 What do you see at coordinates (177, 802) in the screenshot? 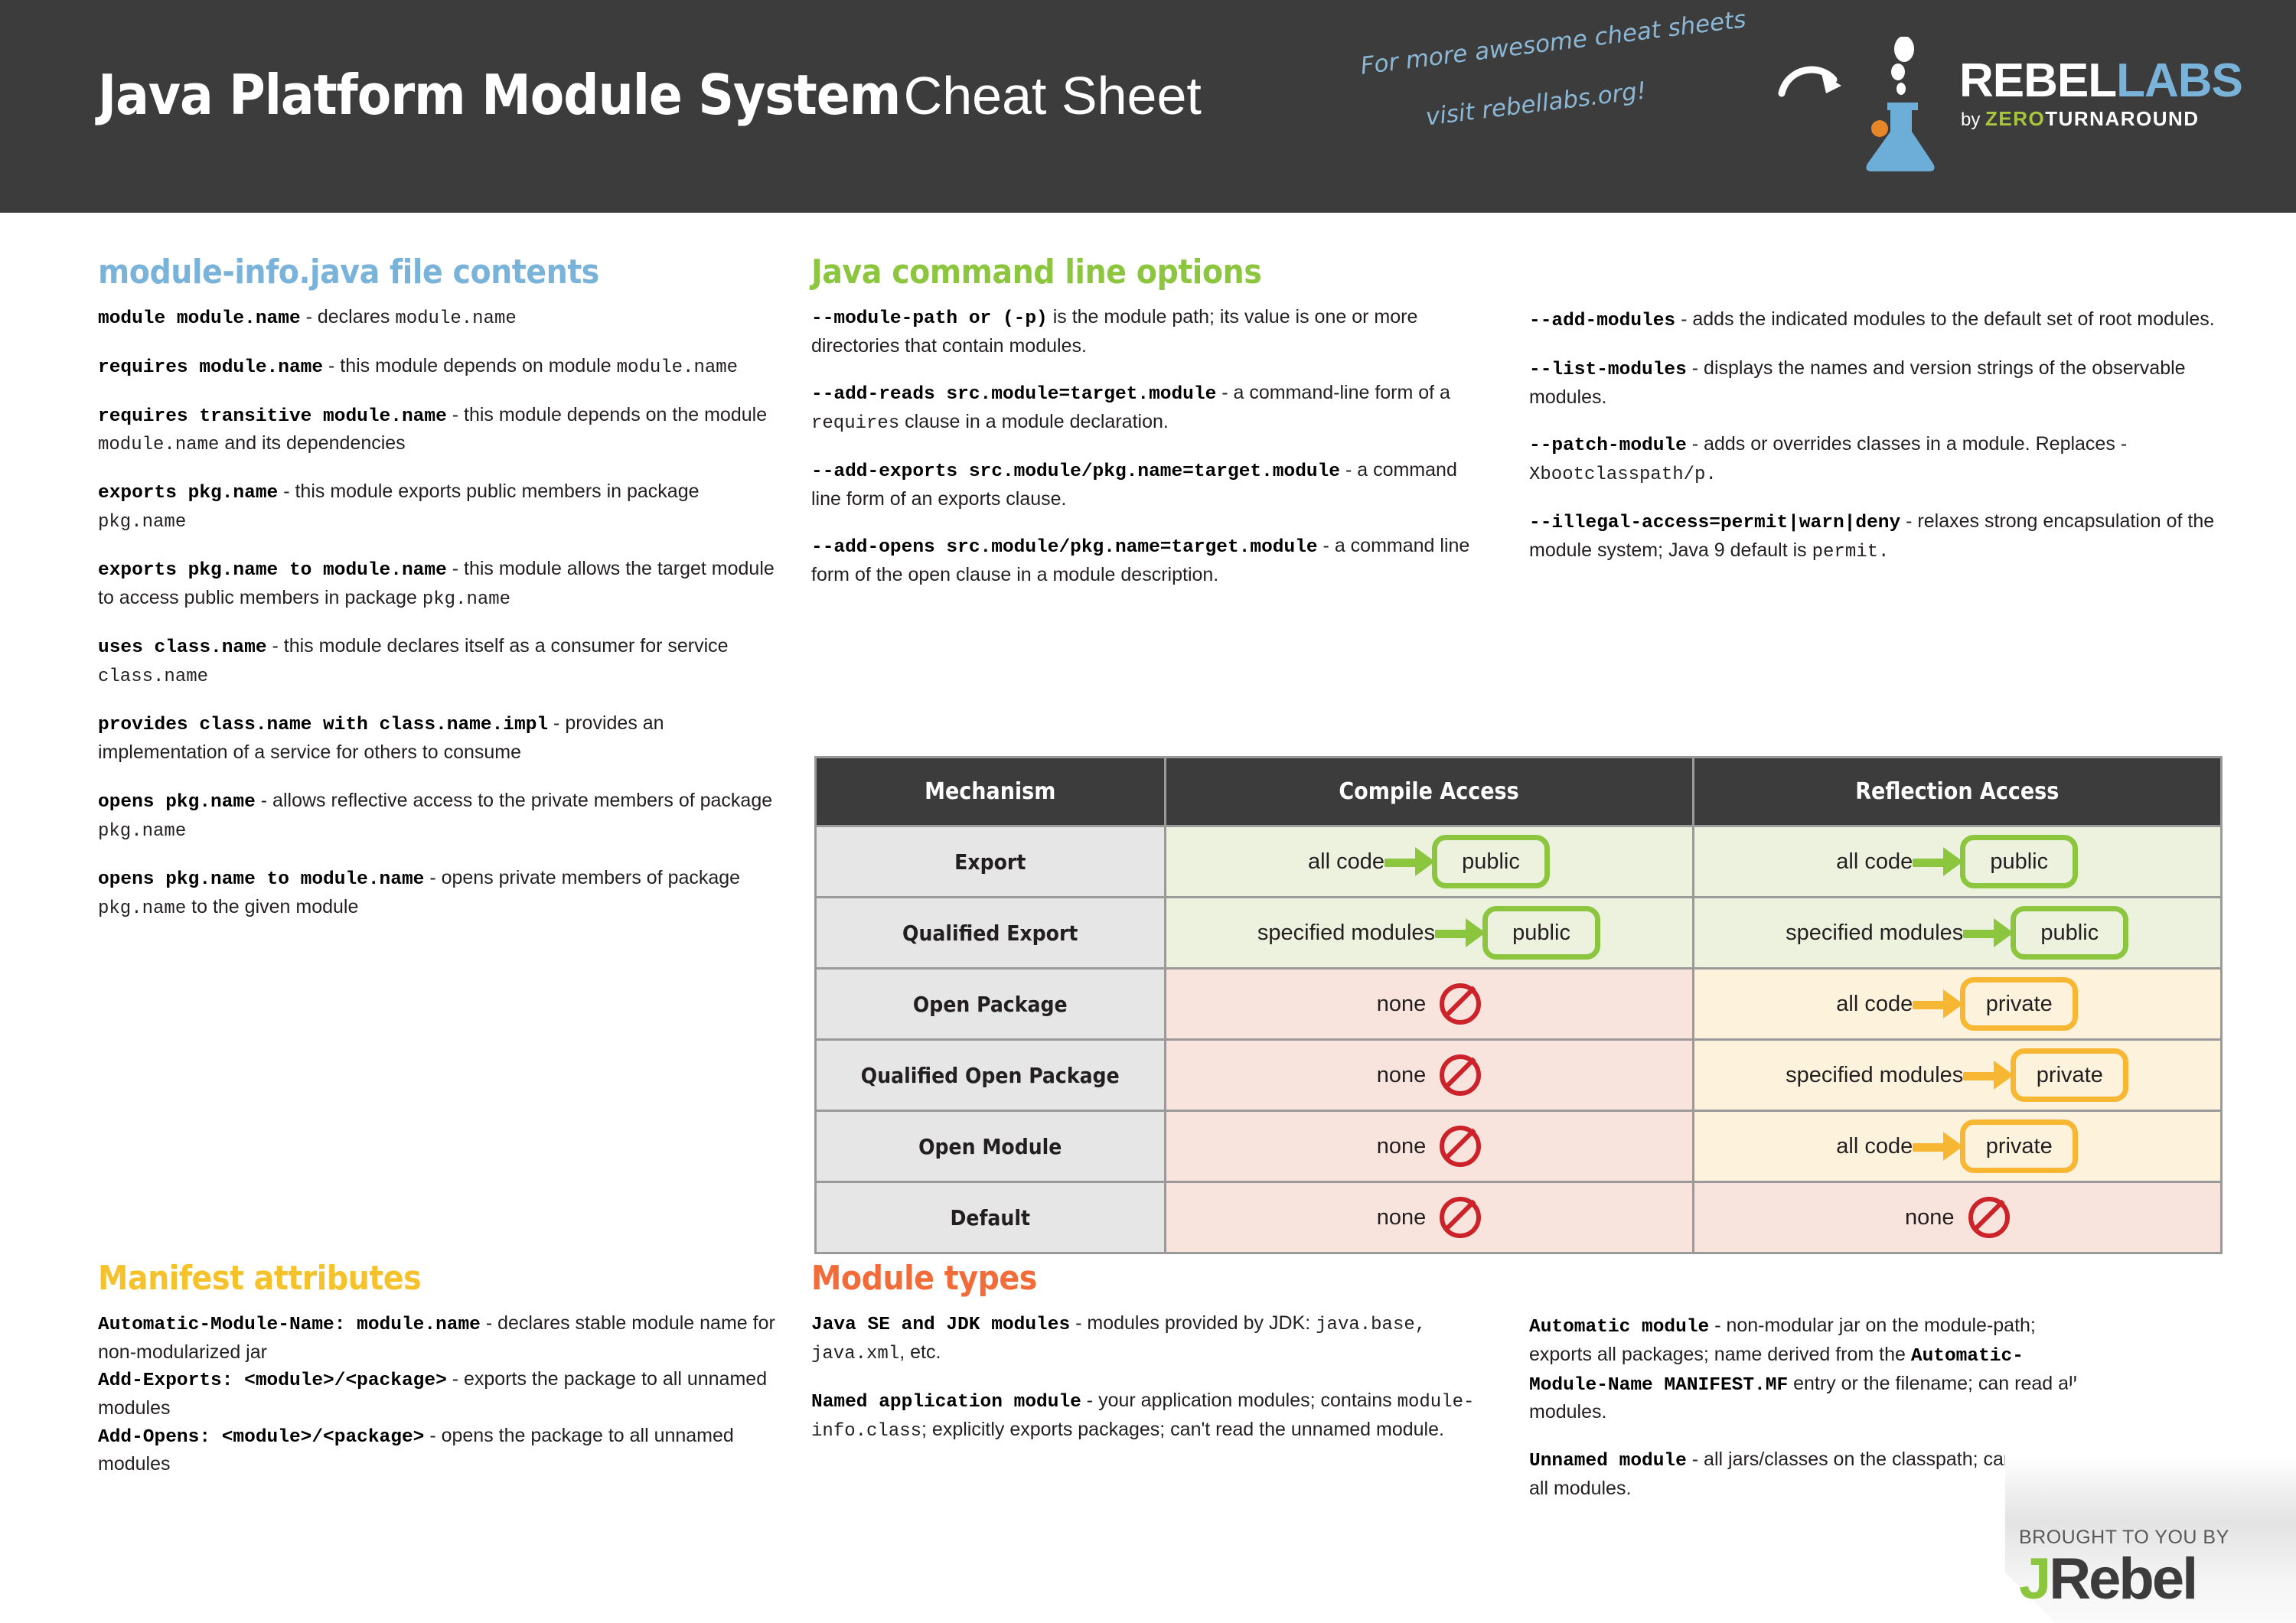
I see `item-code: opens pkg.name` at bounding box center [177, 802].